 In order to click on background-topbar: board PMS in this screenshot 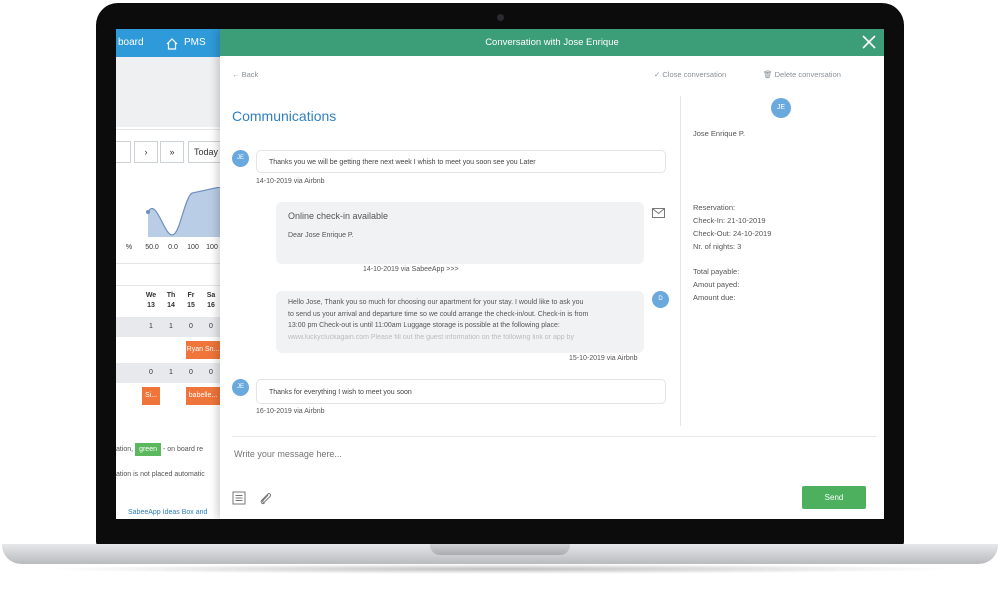, I will do `click(168, 43)`.